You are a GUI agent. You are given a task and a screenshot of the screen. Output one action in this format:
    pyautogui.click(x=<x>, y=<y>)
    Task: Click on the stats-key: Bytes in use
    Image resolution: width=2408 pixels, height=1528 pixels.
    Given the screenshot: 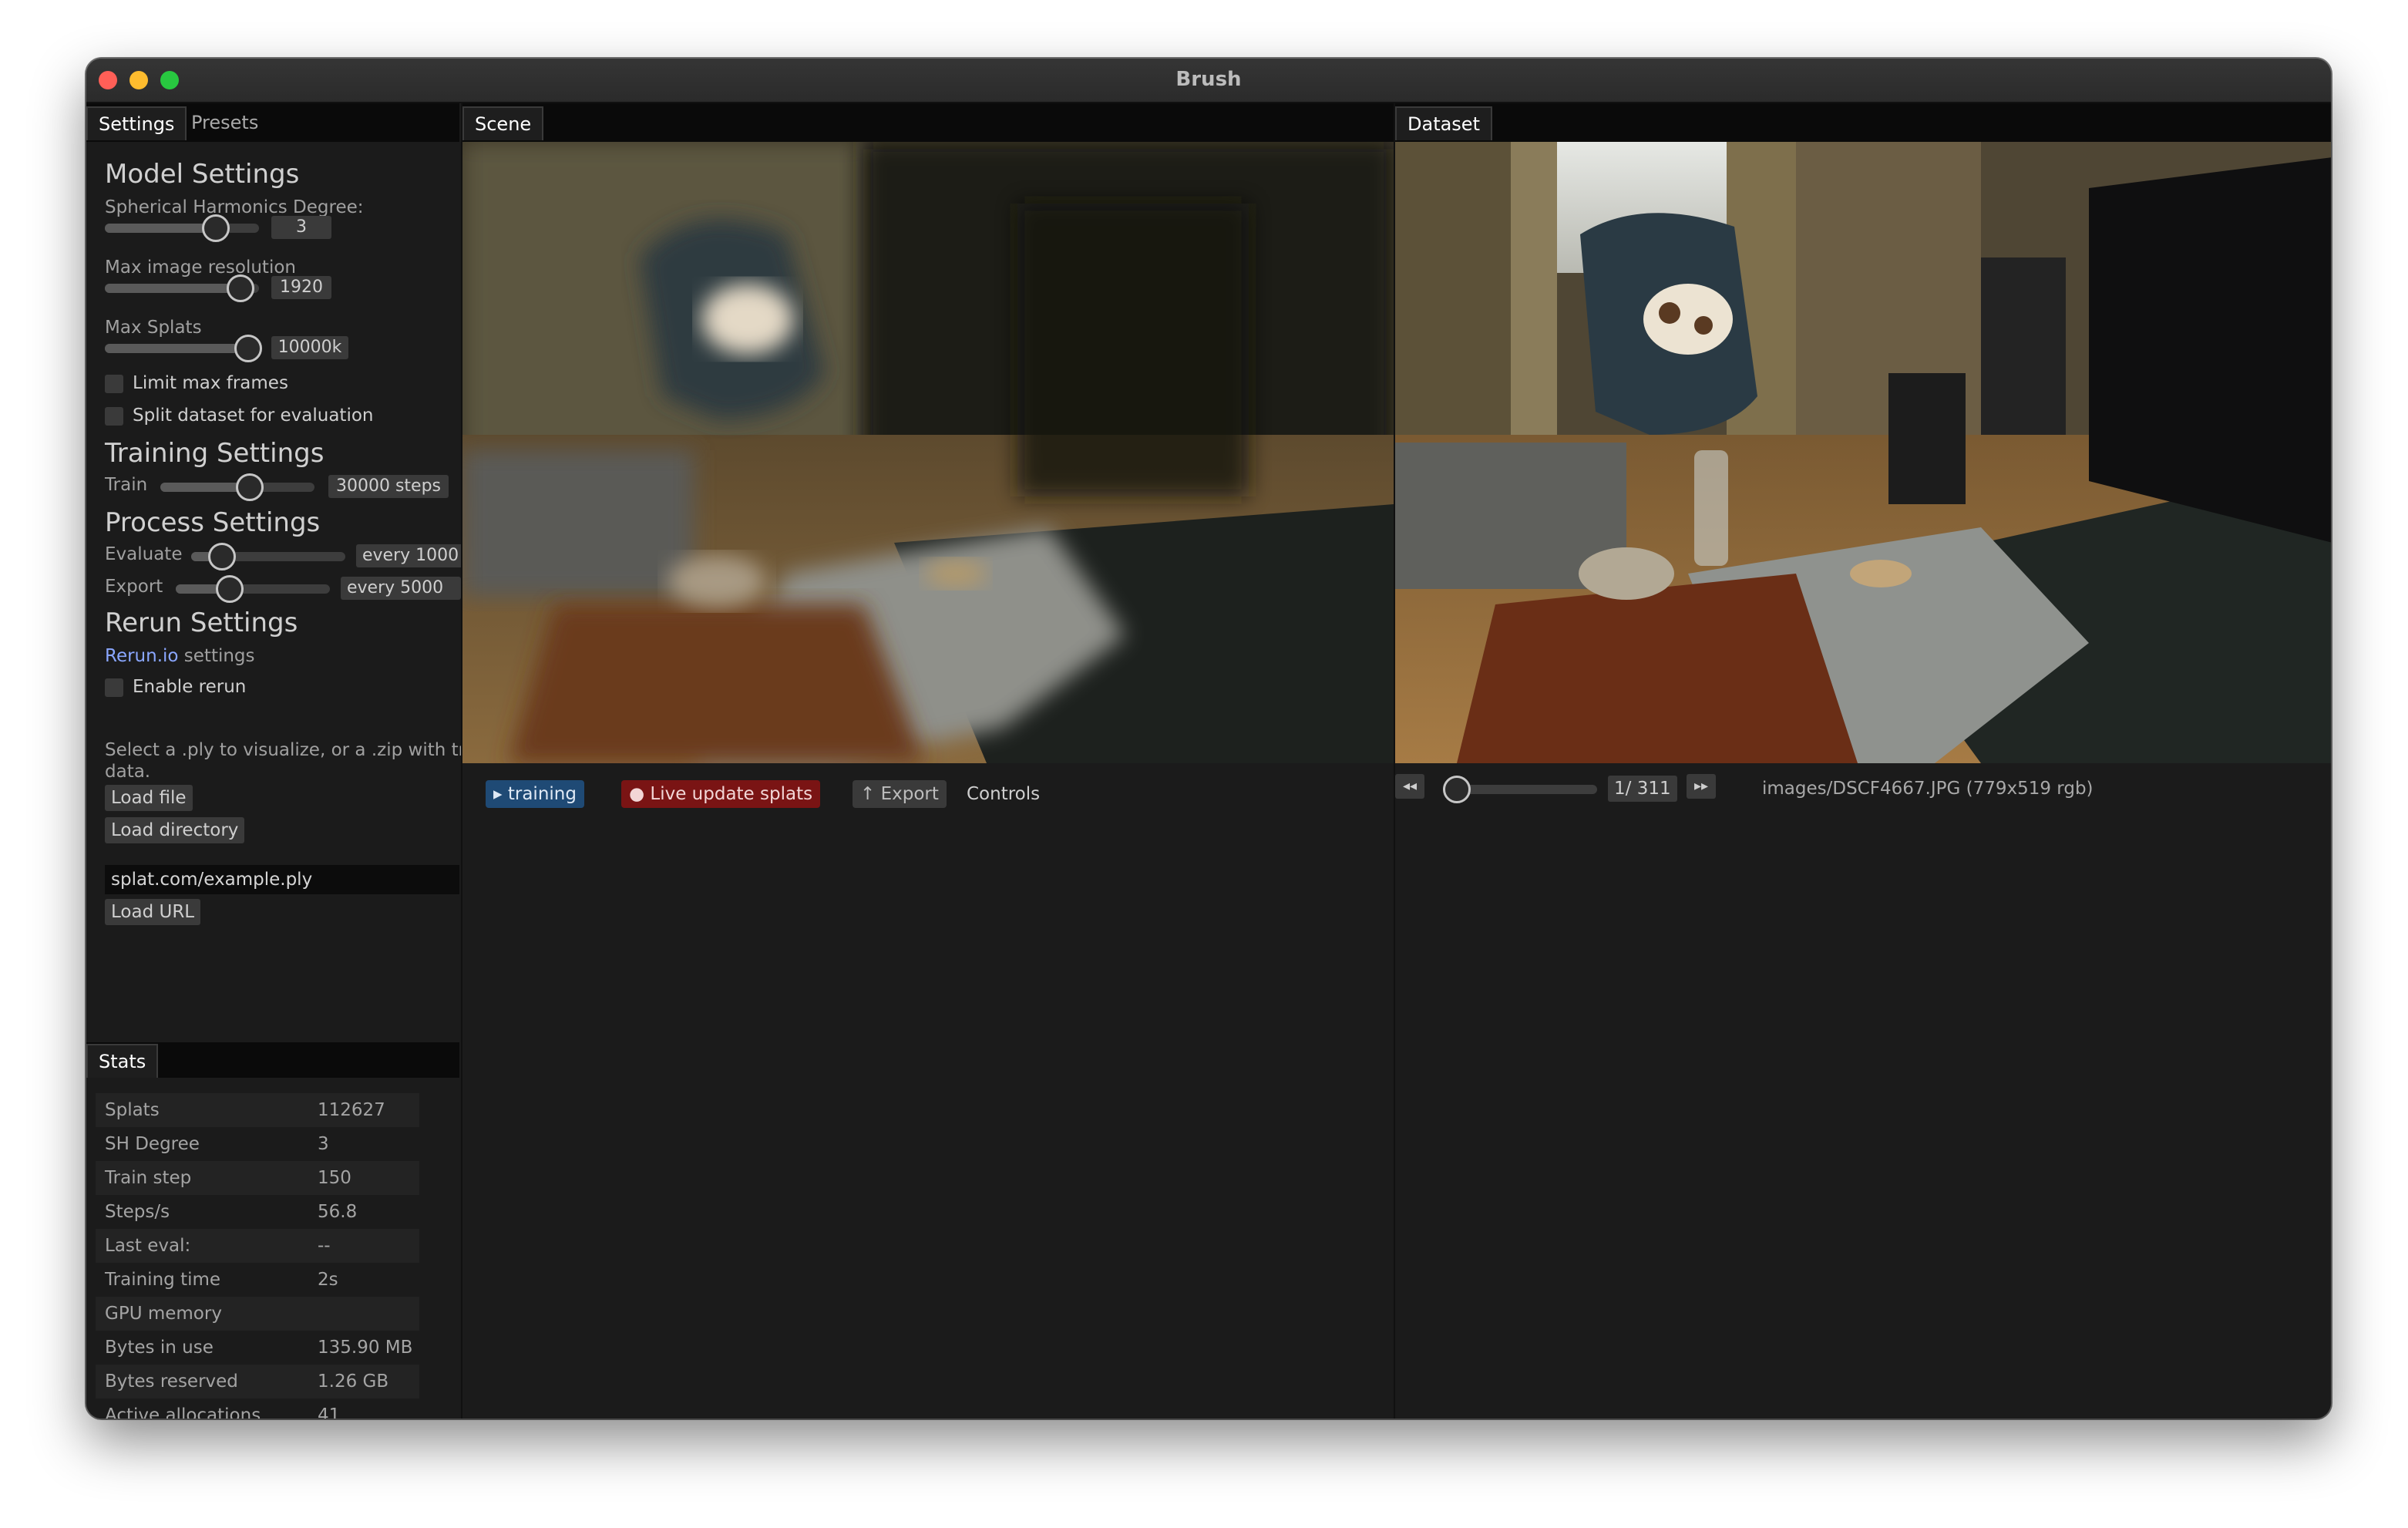 What is the action you would take?
    pyautogui.click(x=159, y=1348)
    